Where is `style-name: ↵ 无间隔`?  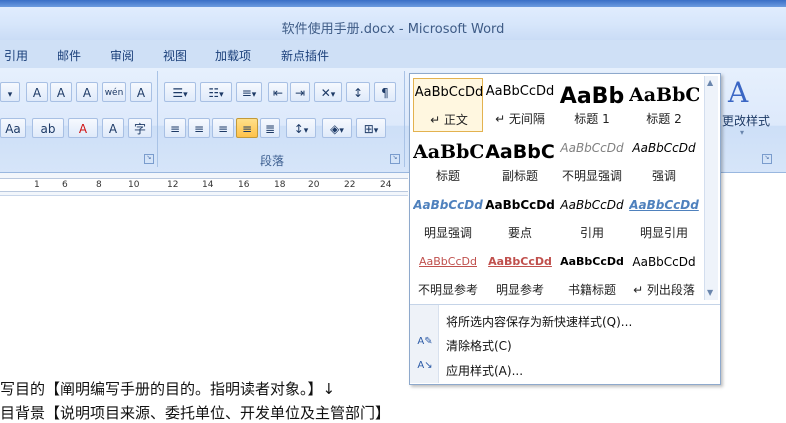 style-name: ↵ 无间隔 is located at coordinates (520, 119).